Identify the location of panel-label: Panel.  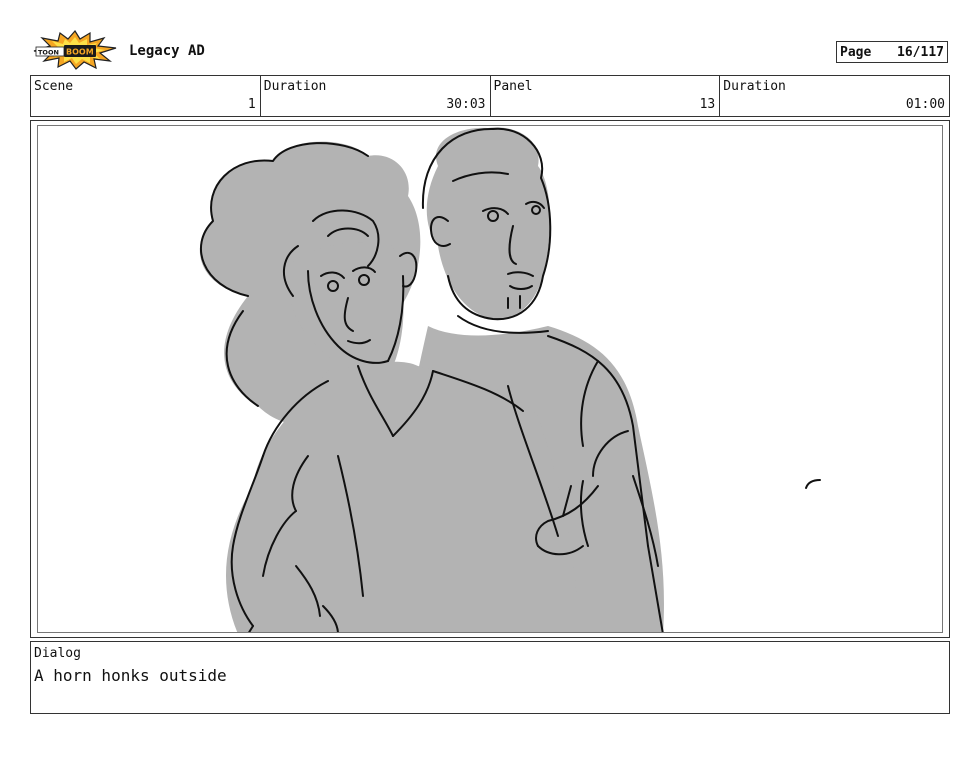
(513, 86).